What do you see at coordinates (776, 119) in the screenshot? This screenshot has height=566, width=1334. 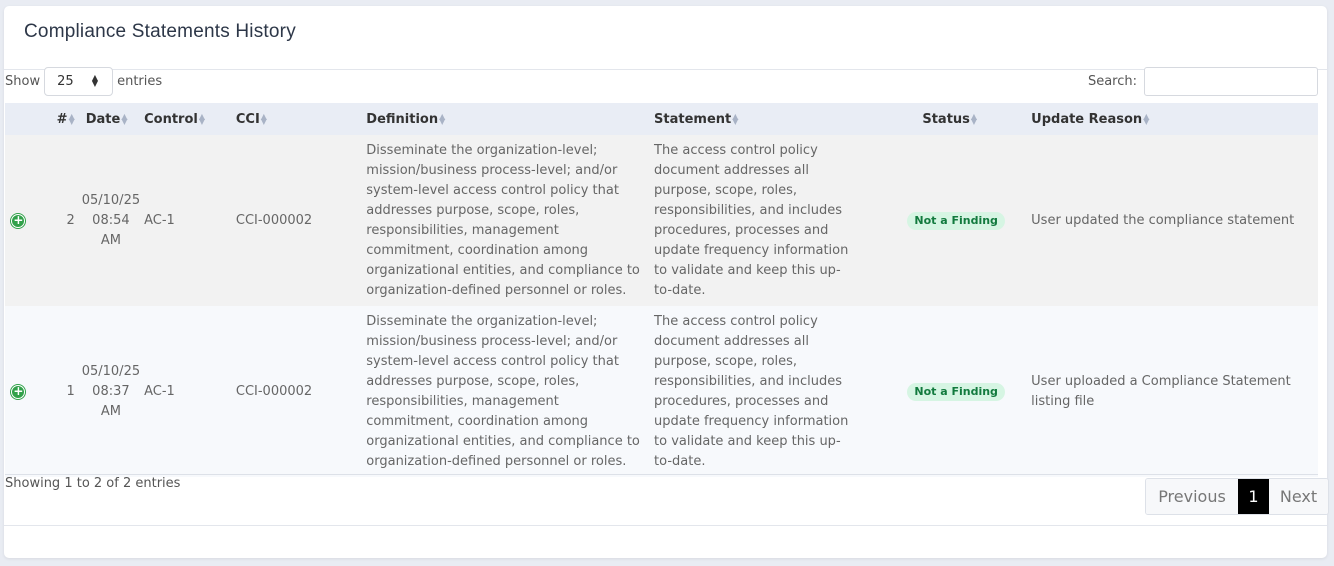 I see `column-header-statement: Statement▲ ▼` at bounding box center [776, 119].